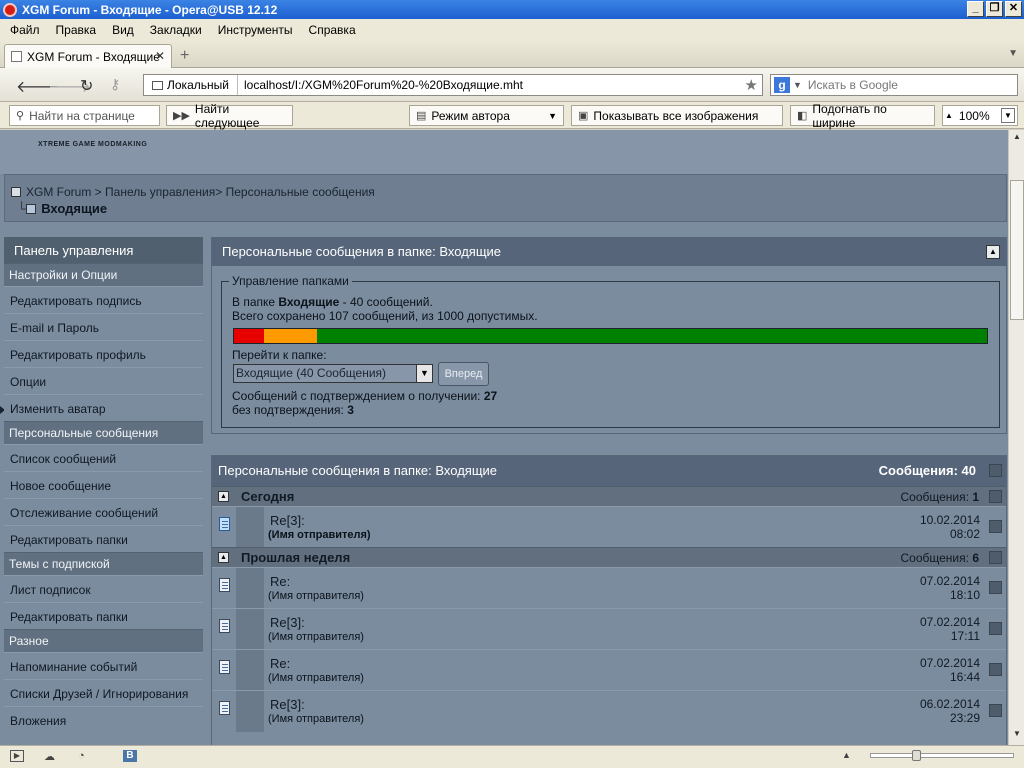 Image resolution: width=1024 pixels, height=768 pixels. Describe the element at coordinates (85, 756) in the screenshot. I see `speed-dial-icon: ◔` at that location.